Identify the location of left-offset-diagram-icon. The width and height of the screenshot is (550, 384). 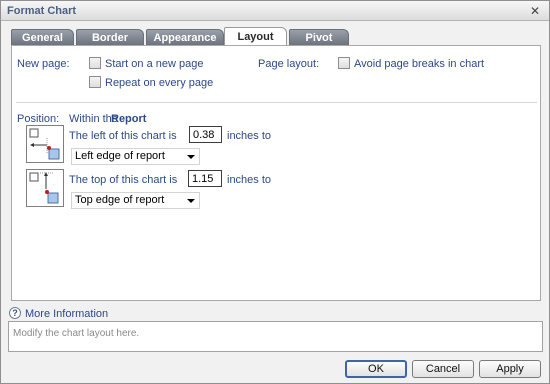
(44, 144).